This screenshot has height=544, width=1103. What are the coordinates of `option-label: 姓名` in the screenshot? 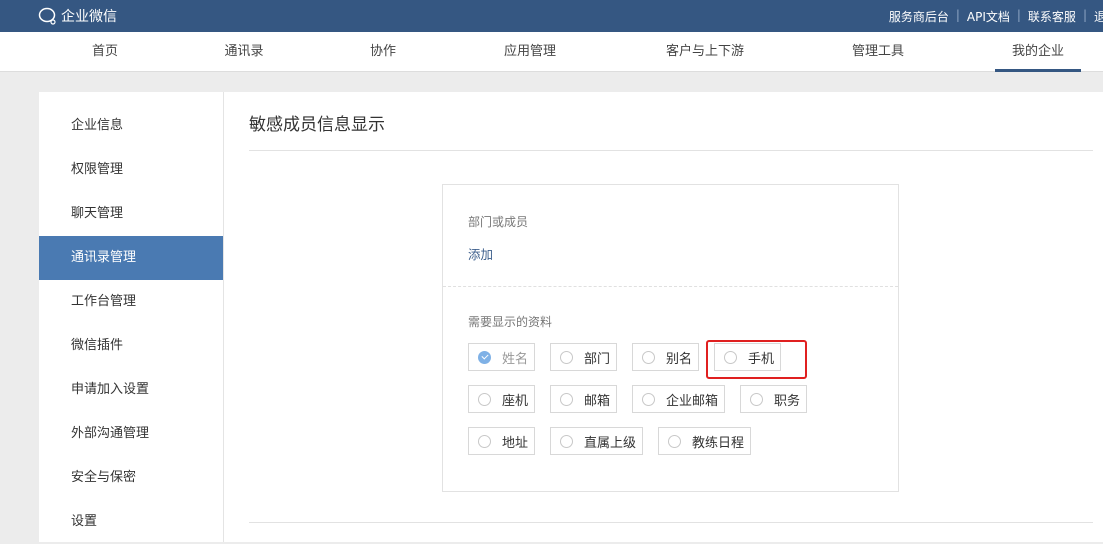 It's located at (515, 359).